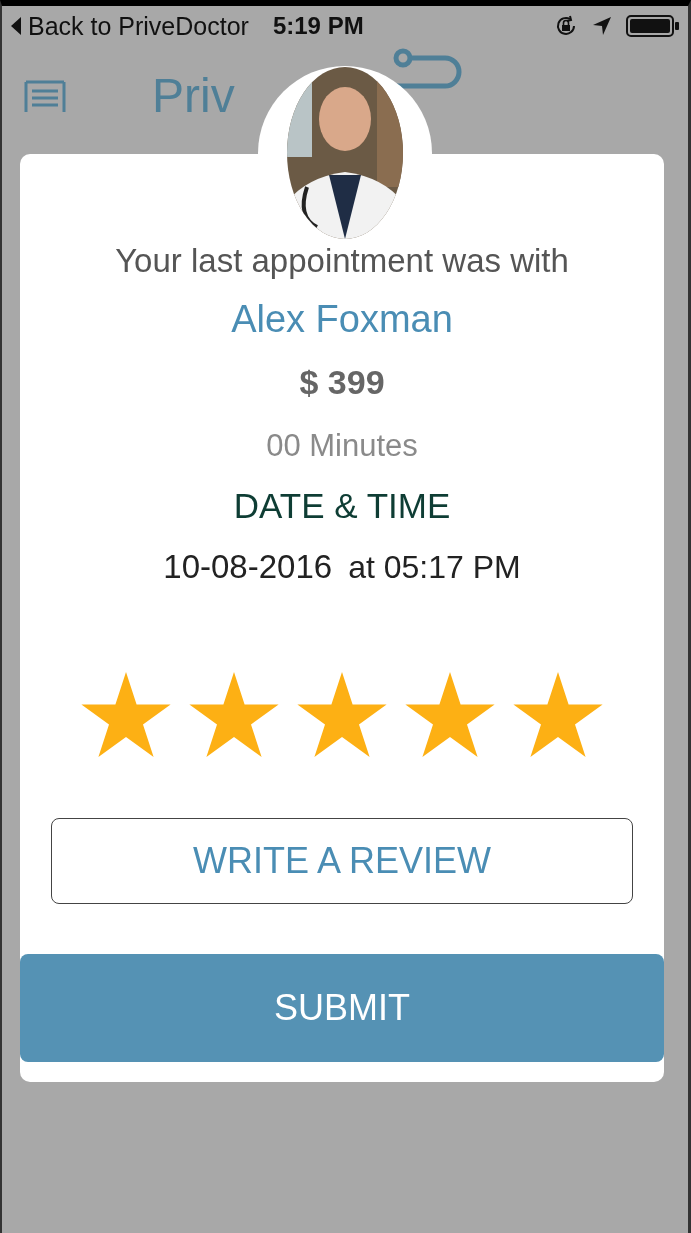  I want to click on appointment-time: at 05:17 PM, so click(434, 567).